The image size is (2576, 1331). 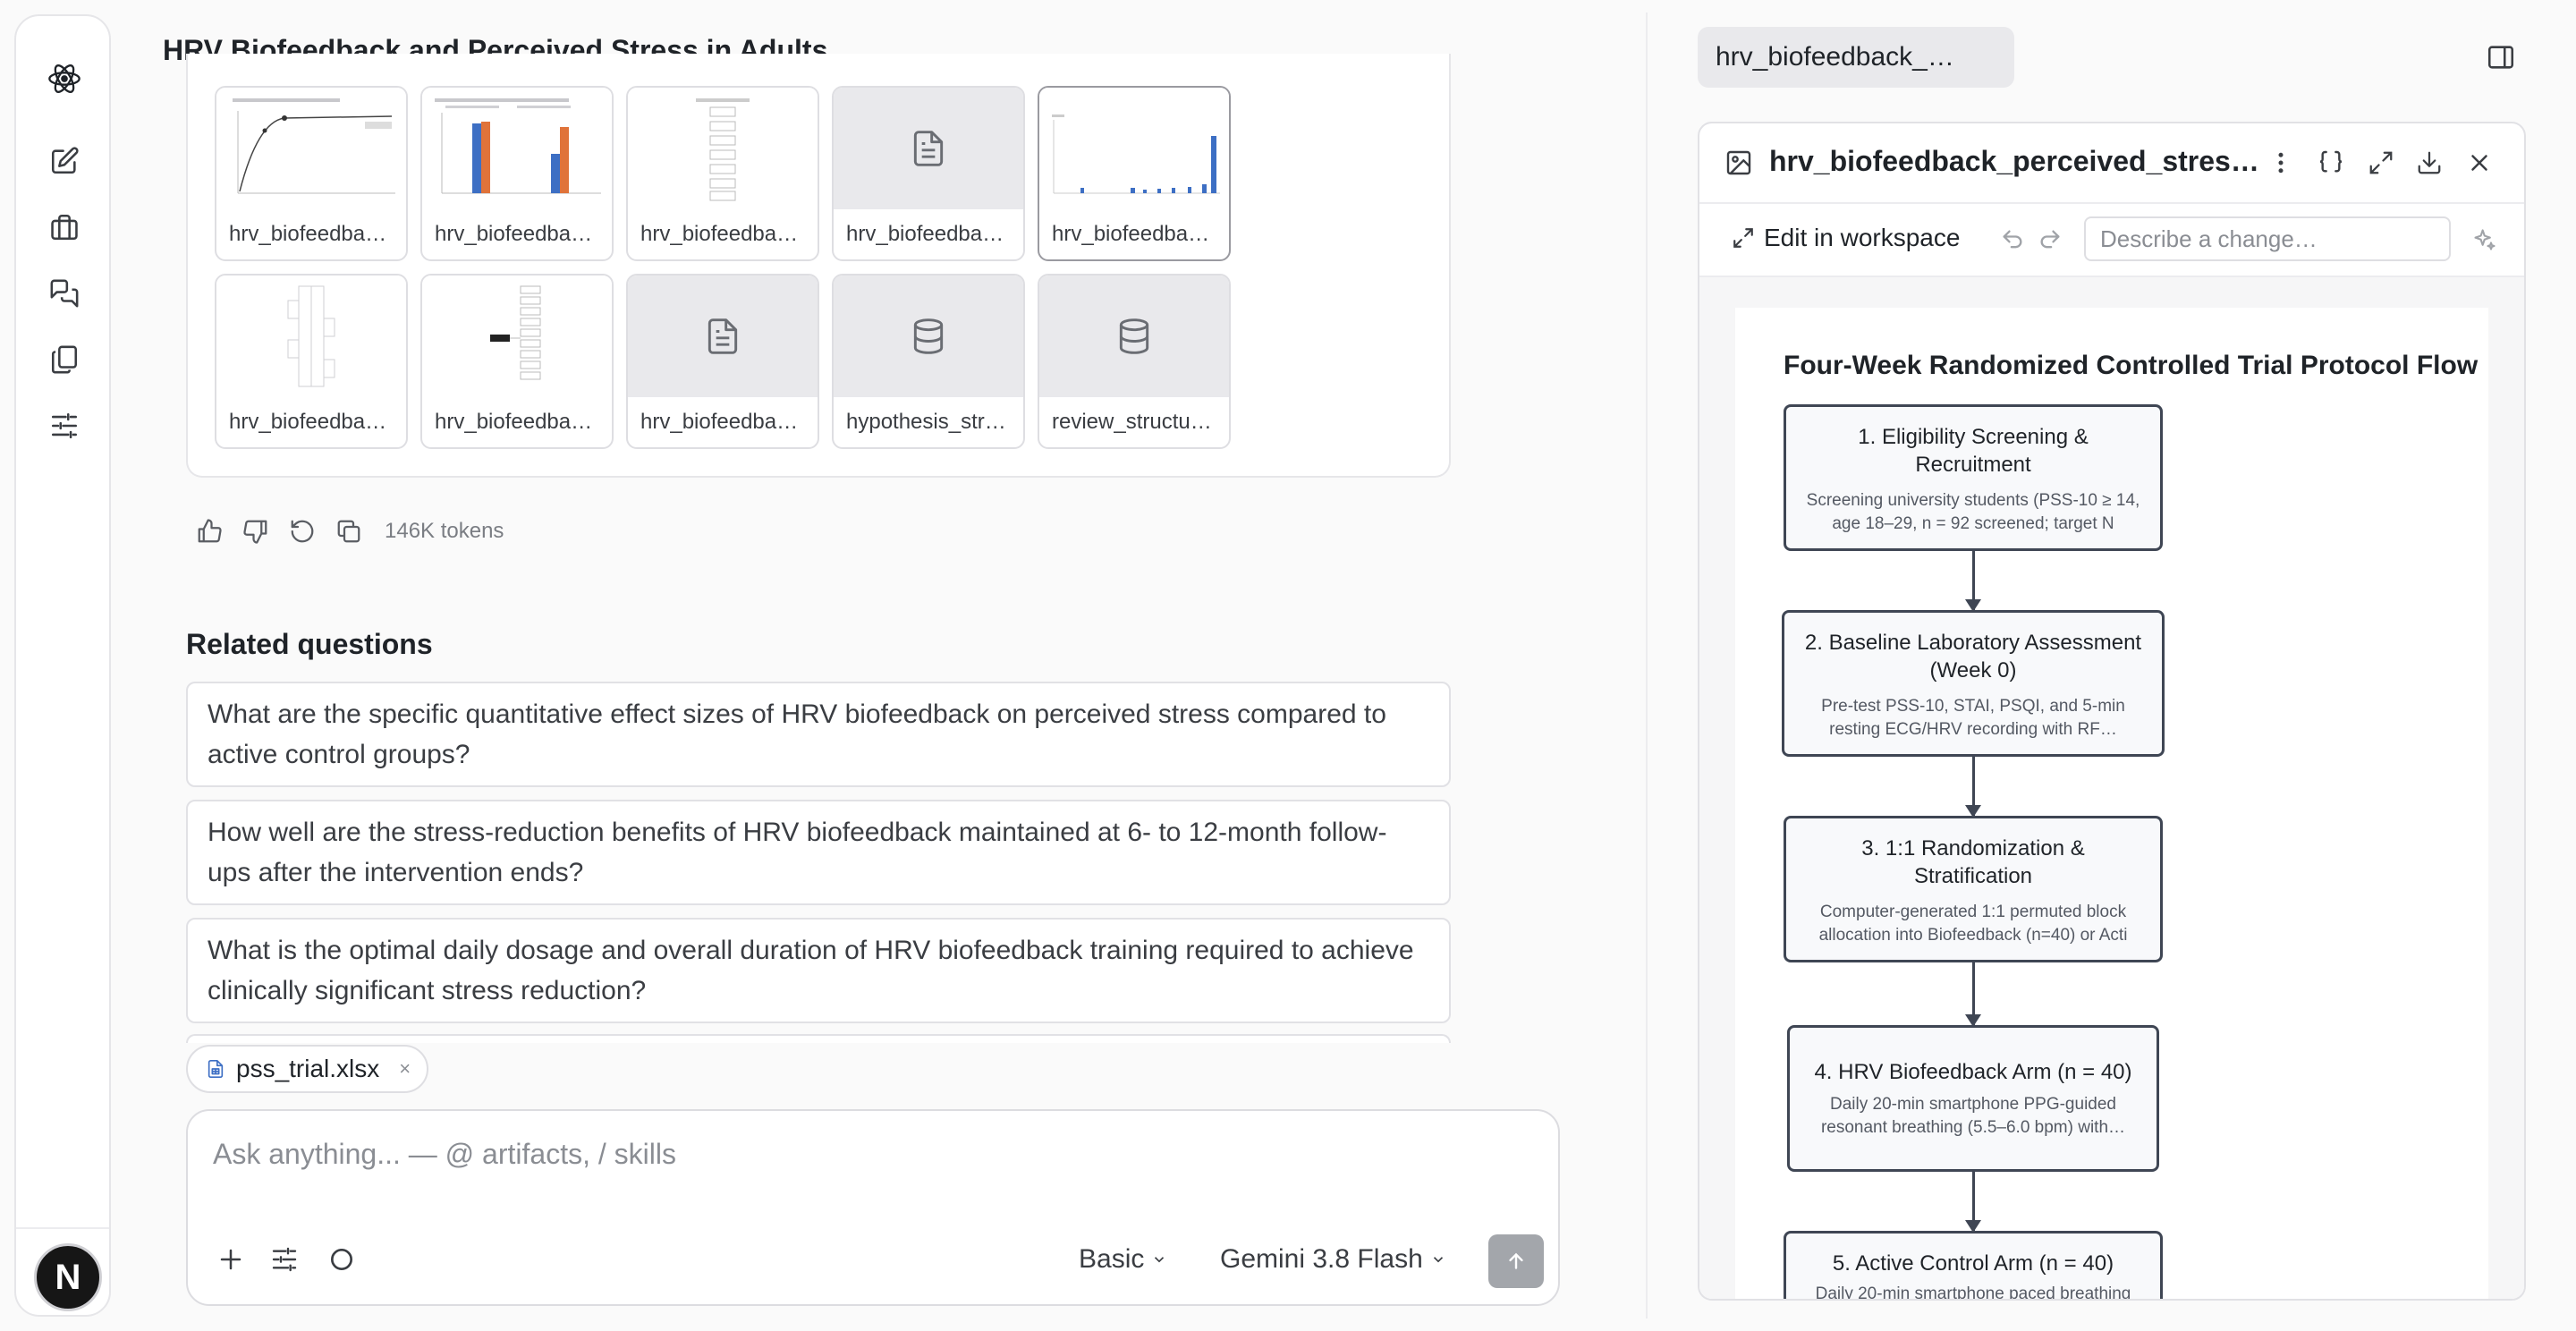 I want to click on briefcase-icon, so click(x=64, y=227).